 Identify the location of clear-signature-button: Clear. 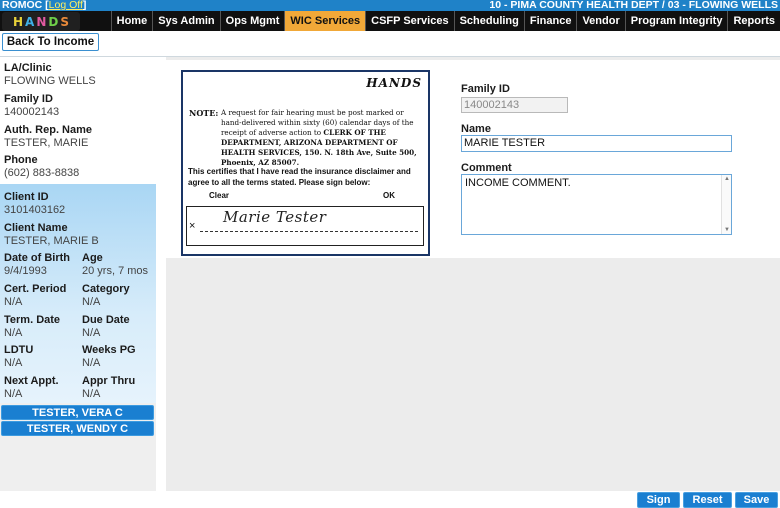
(219, 195).